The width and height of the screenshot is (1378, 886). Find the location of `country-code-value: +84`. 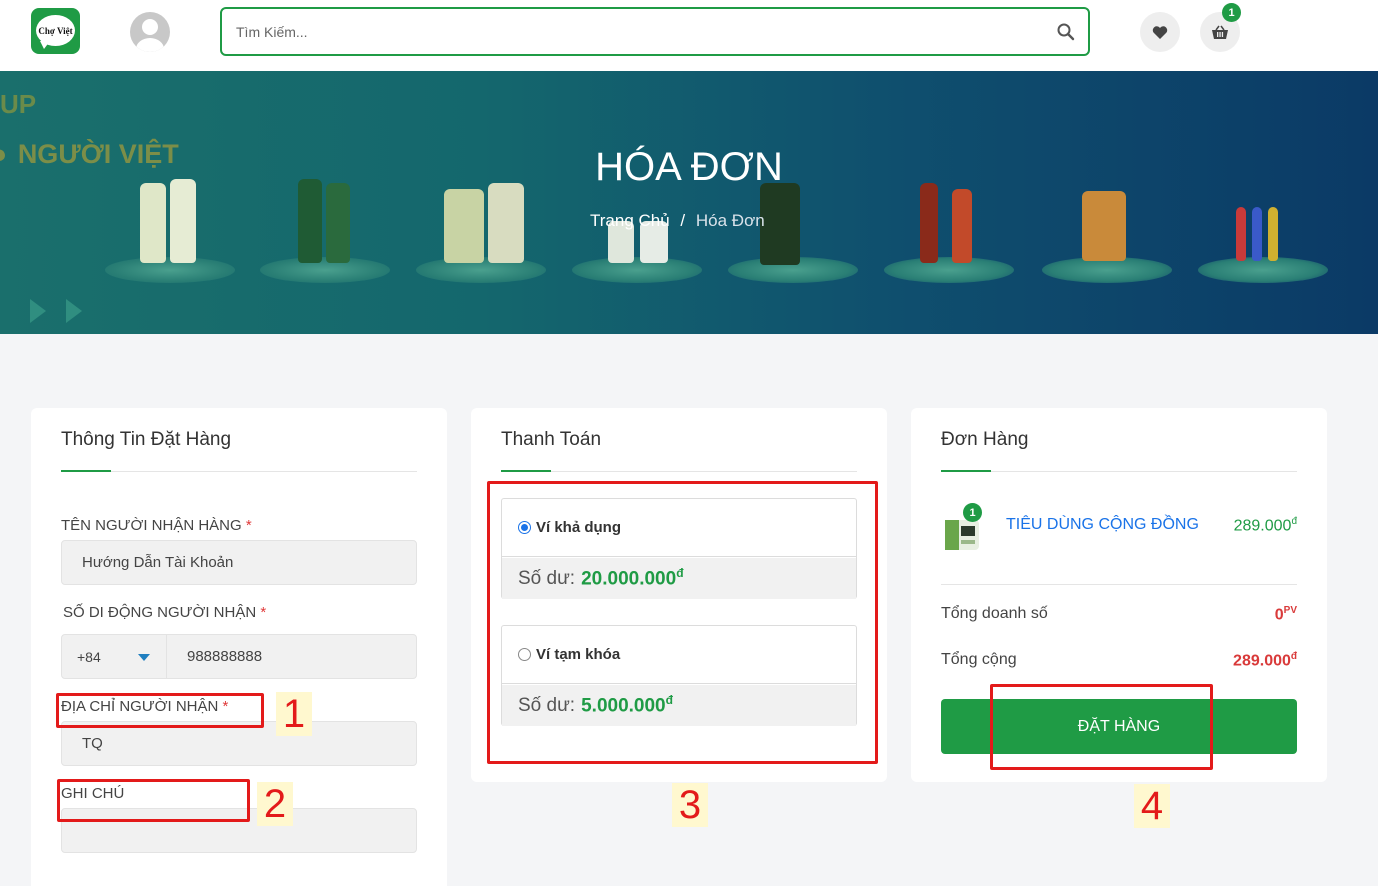

country-code-value: +84 is located at coordinates (89, 656).